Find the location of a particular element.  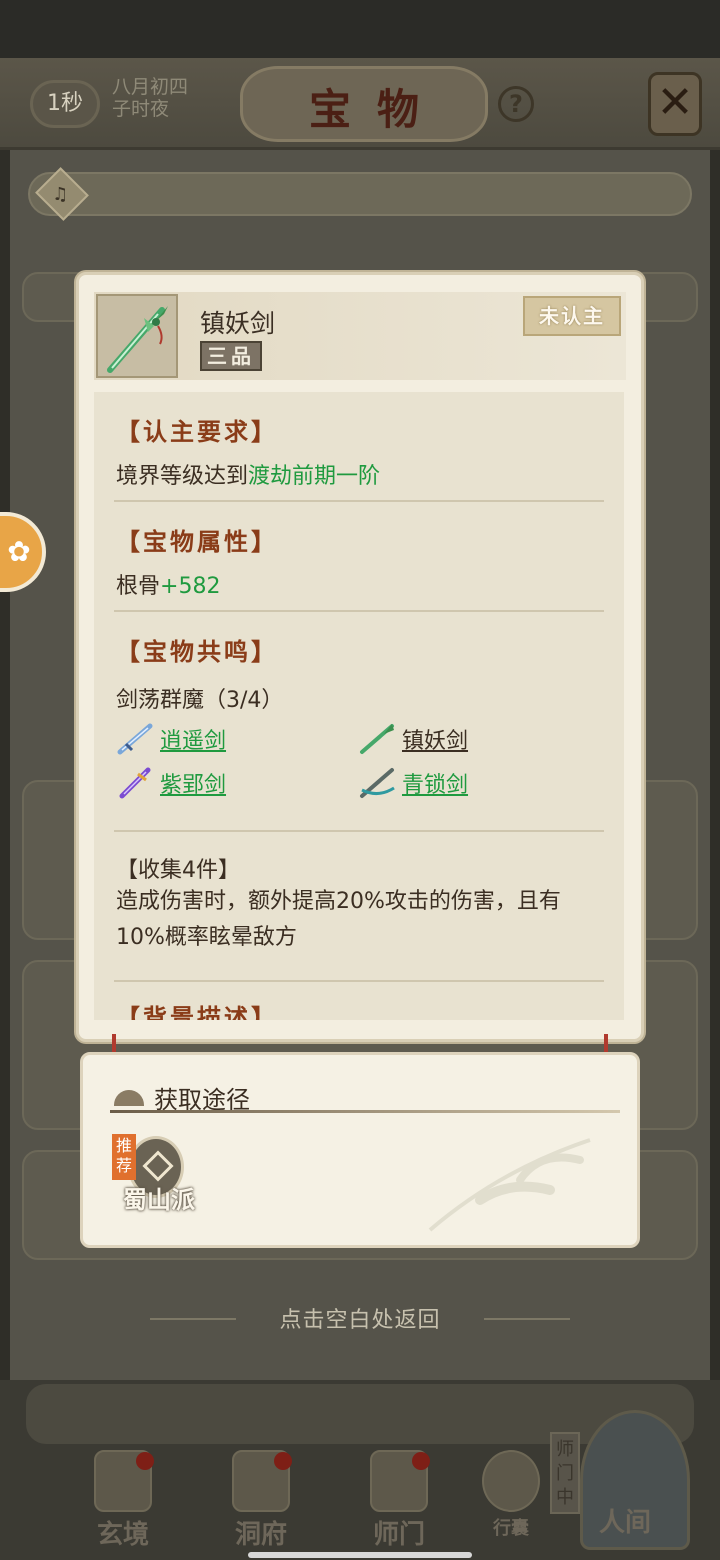

nav-item-renjian-label: 人间 is located at coordinates (625, 1530).